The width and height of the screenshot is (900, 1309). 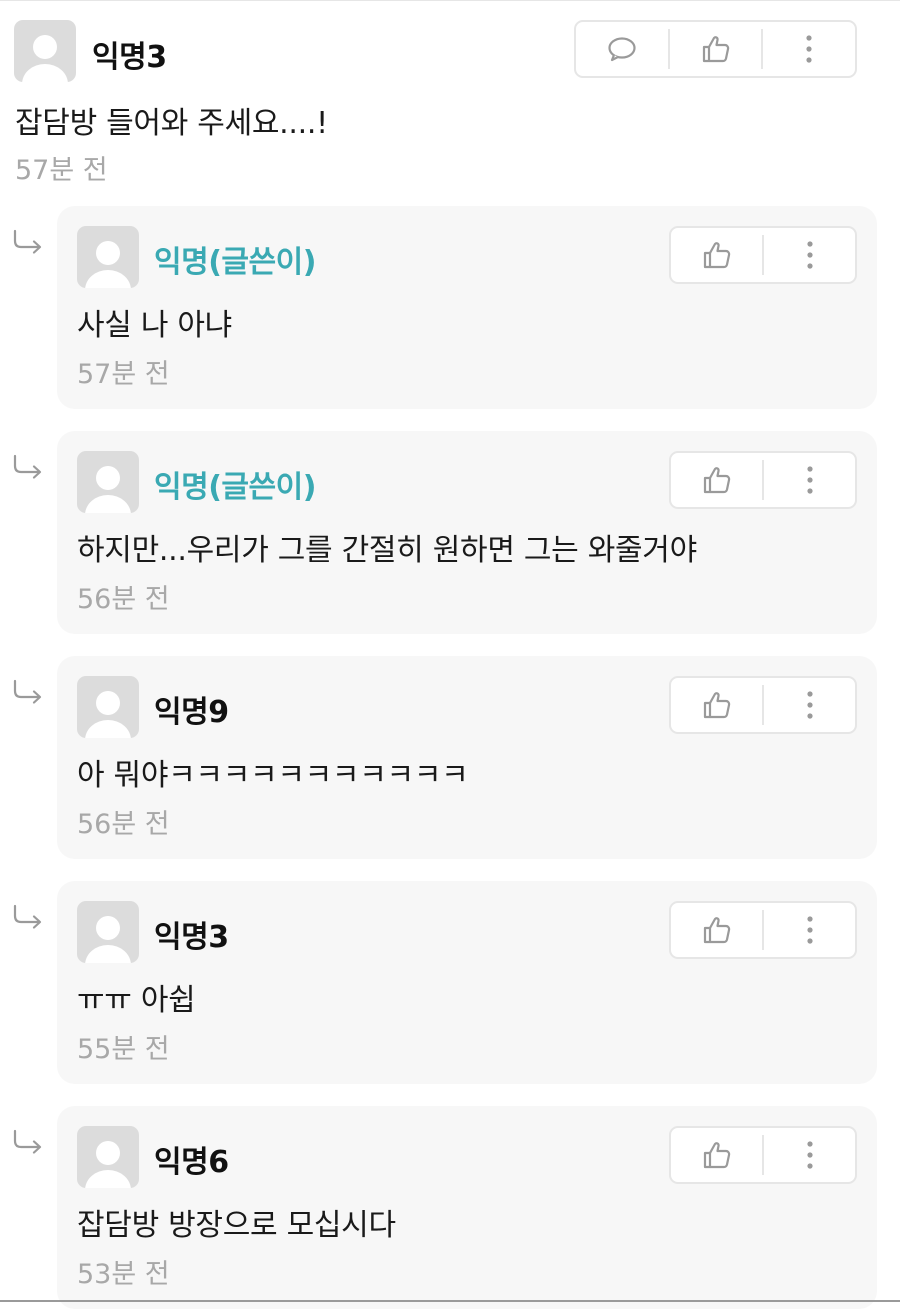 What do you see at coordinates (467, 1207) in the screenshot?
I see `reply-card: 익명6 잡담방 방장으로 모십시다 53분 전` at bounding box center [467, 1207].